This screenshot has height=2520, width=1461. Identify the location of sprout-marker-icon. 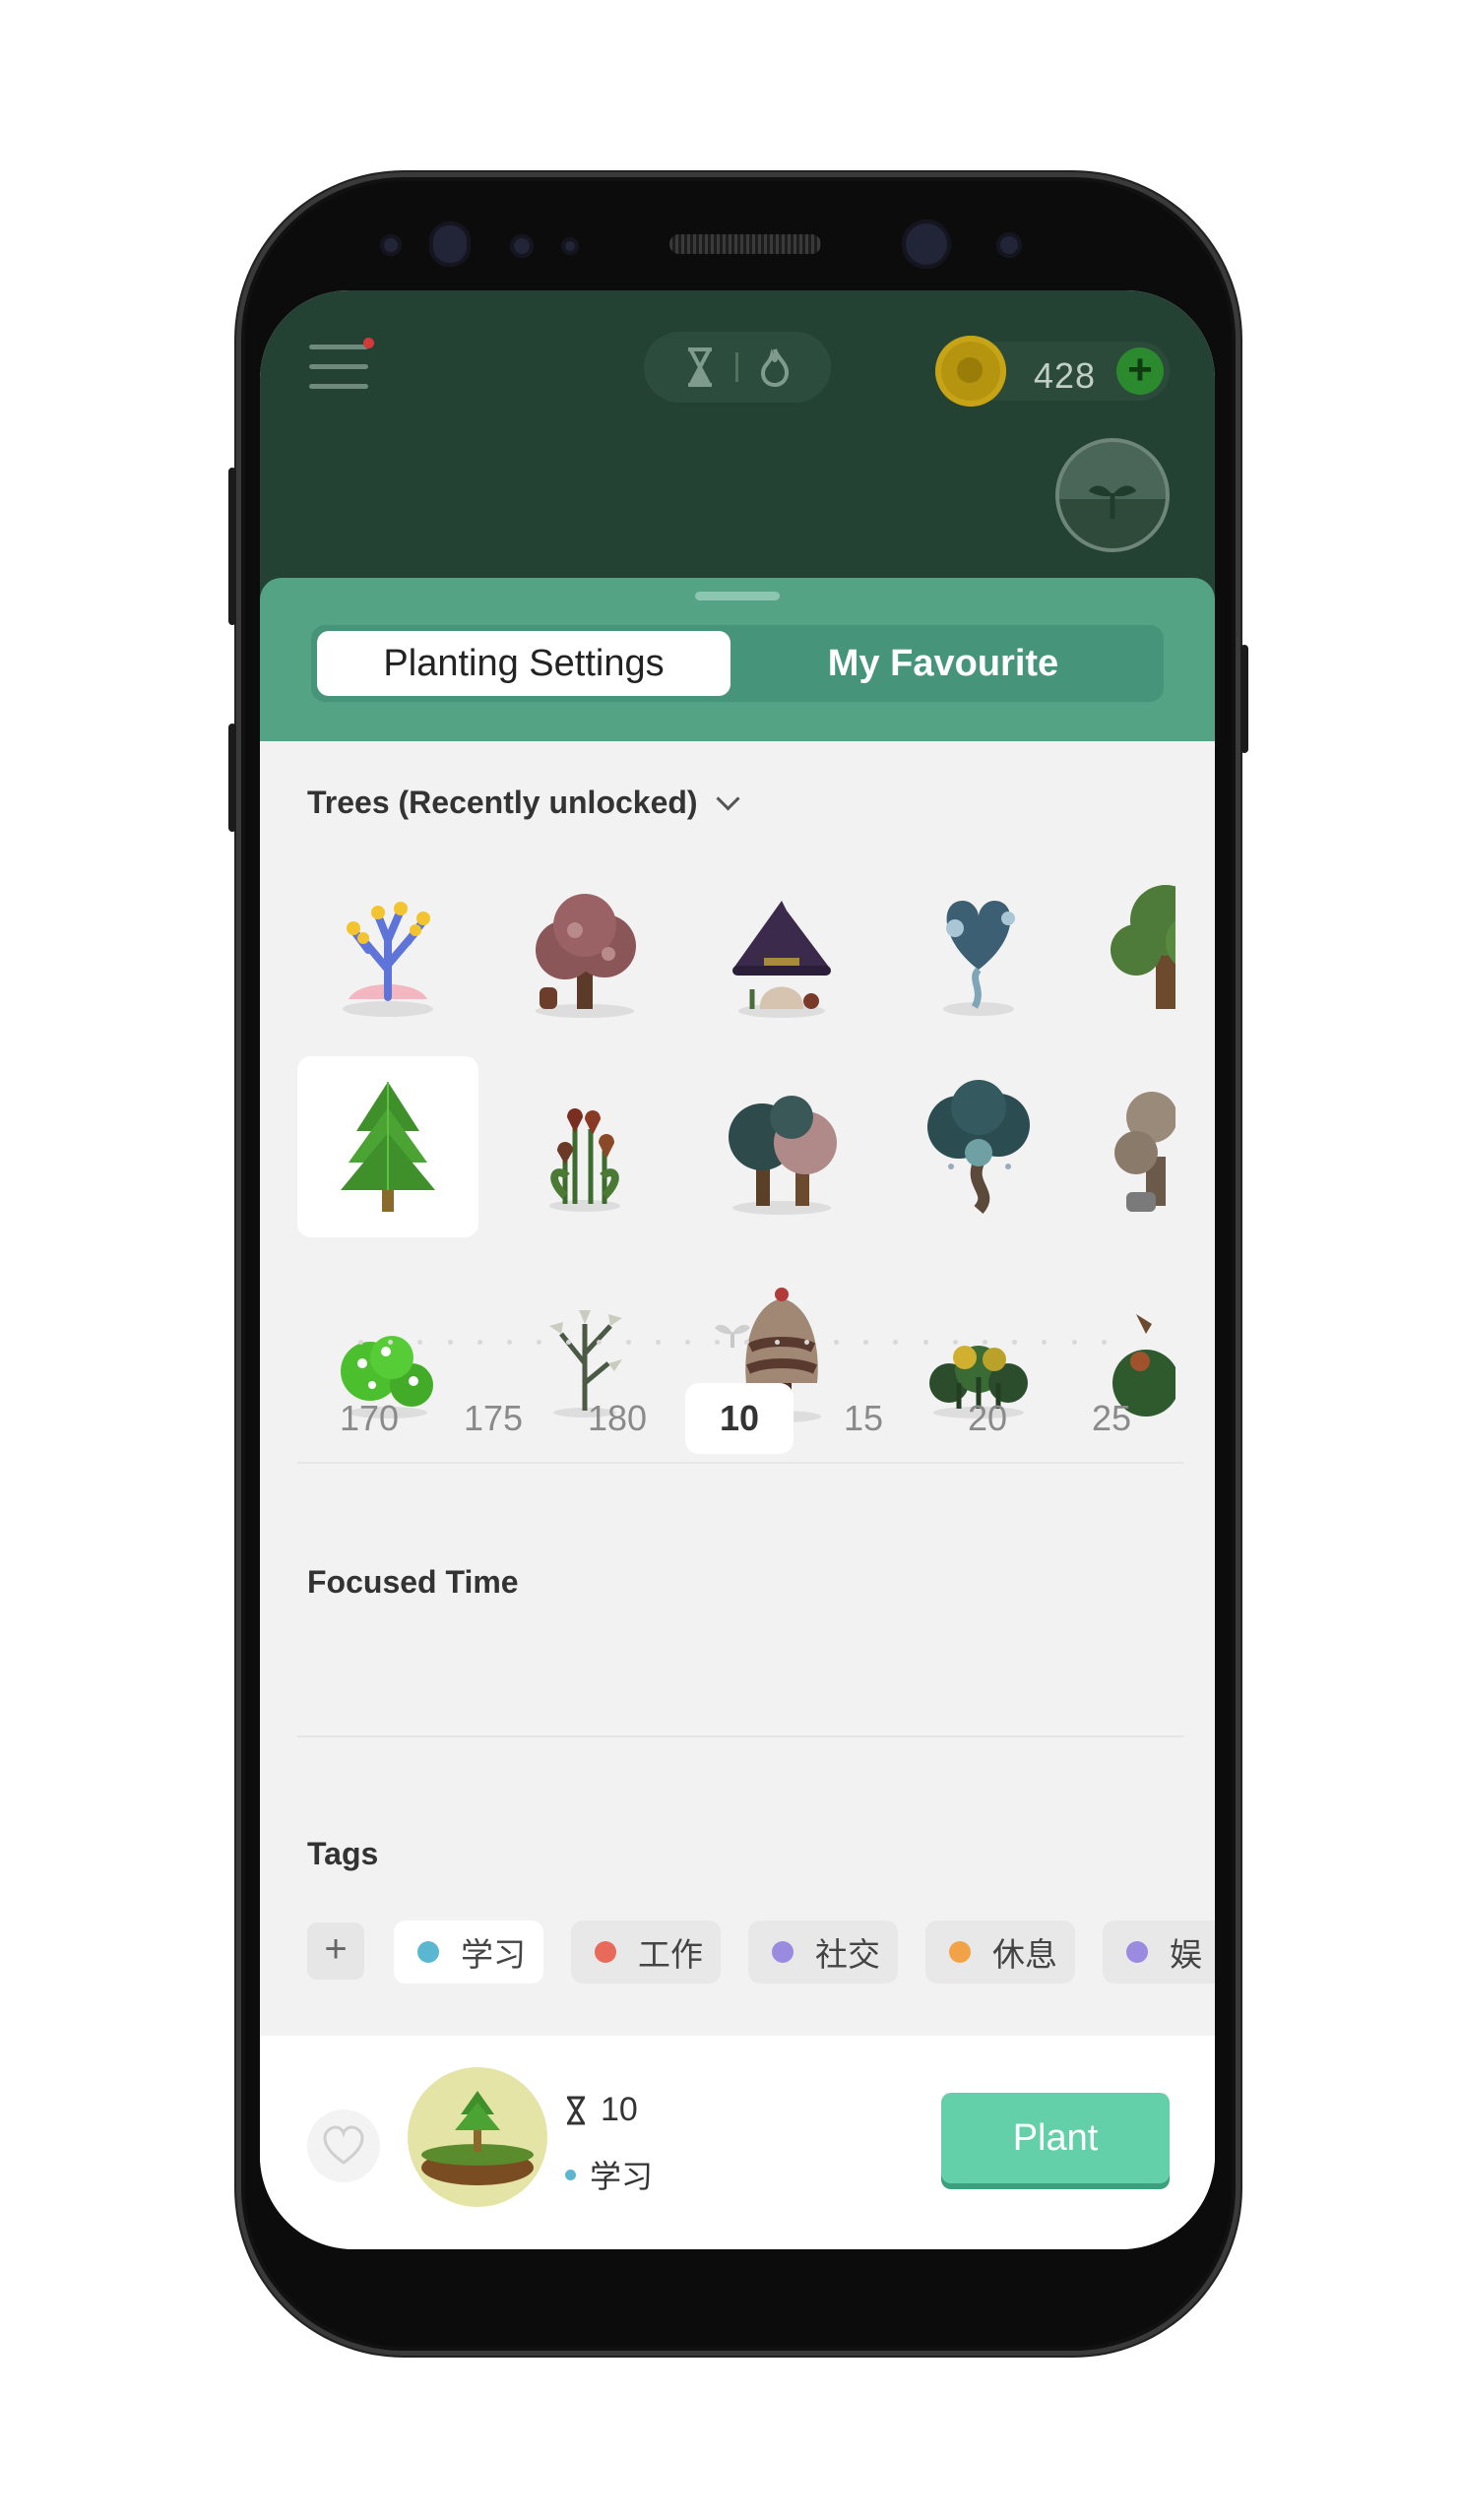
(732, 1336).